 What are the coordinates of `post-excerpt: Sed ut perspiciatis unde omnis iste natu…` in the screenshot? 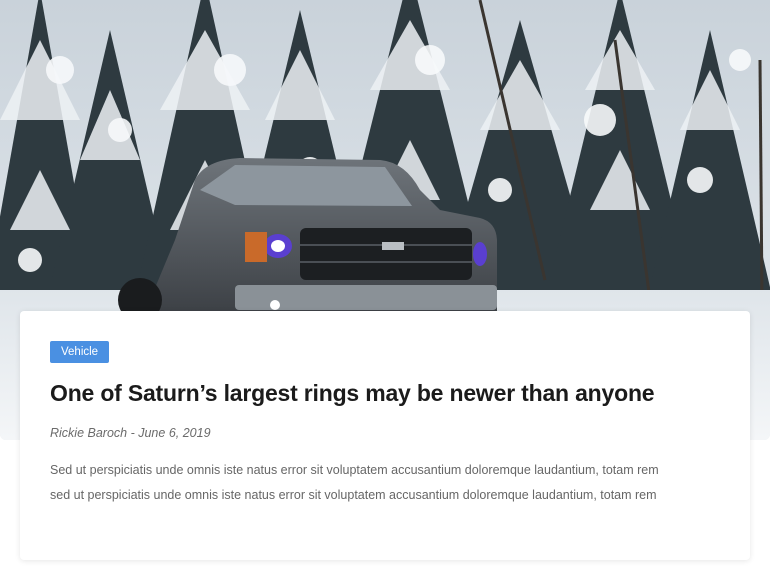 It's located at (354, 482).